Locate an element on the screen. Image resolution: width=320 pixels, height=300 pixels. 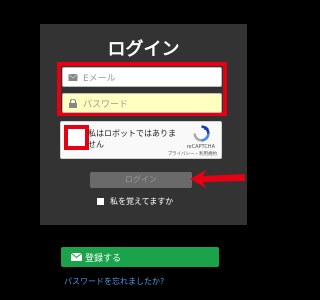
remember-me: 私を覚えてますか is located at coordinates (135, 201).